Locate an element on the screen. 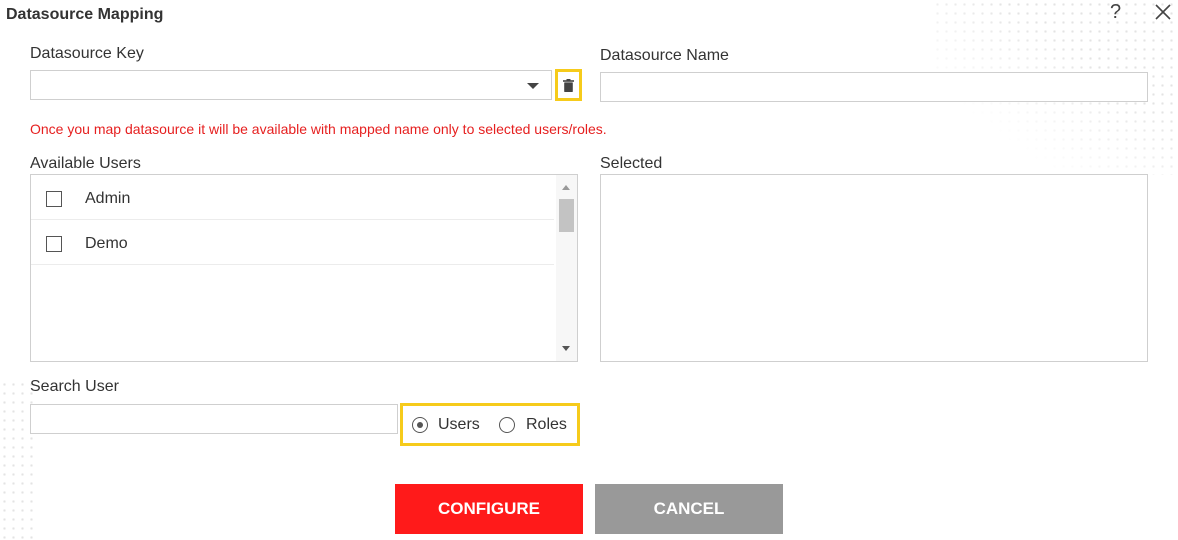 The height and width of the screenshot is (540, 1178). radio-users is located at coordinates (420, 425).